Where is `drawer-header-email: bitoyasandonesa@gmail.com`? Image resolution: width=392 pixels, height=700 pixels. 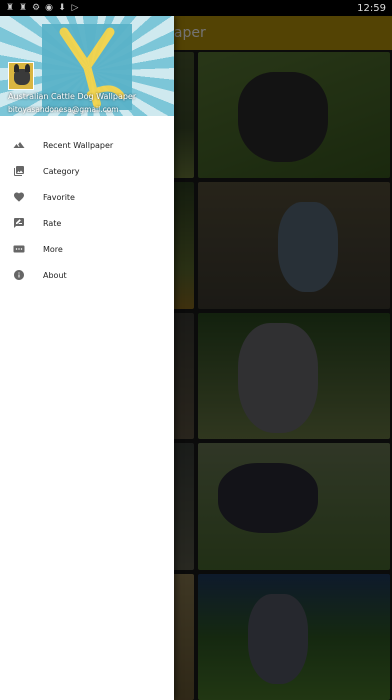 drawer-header-email: bitoyasandonesa@gmail.com is located at coordinates (63, 109).